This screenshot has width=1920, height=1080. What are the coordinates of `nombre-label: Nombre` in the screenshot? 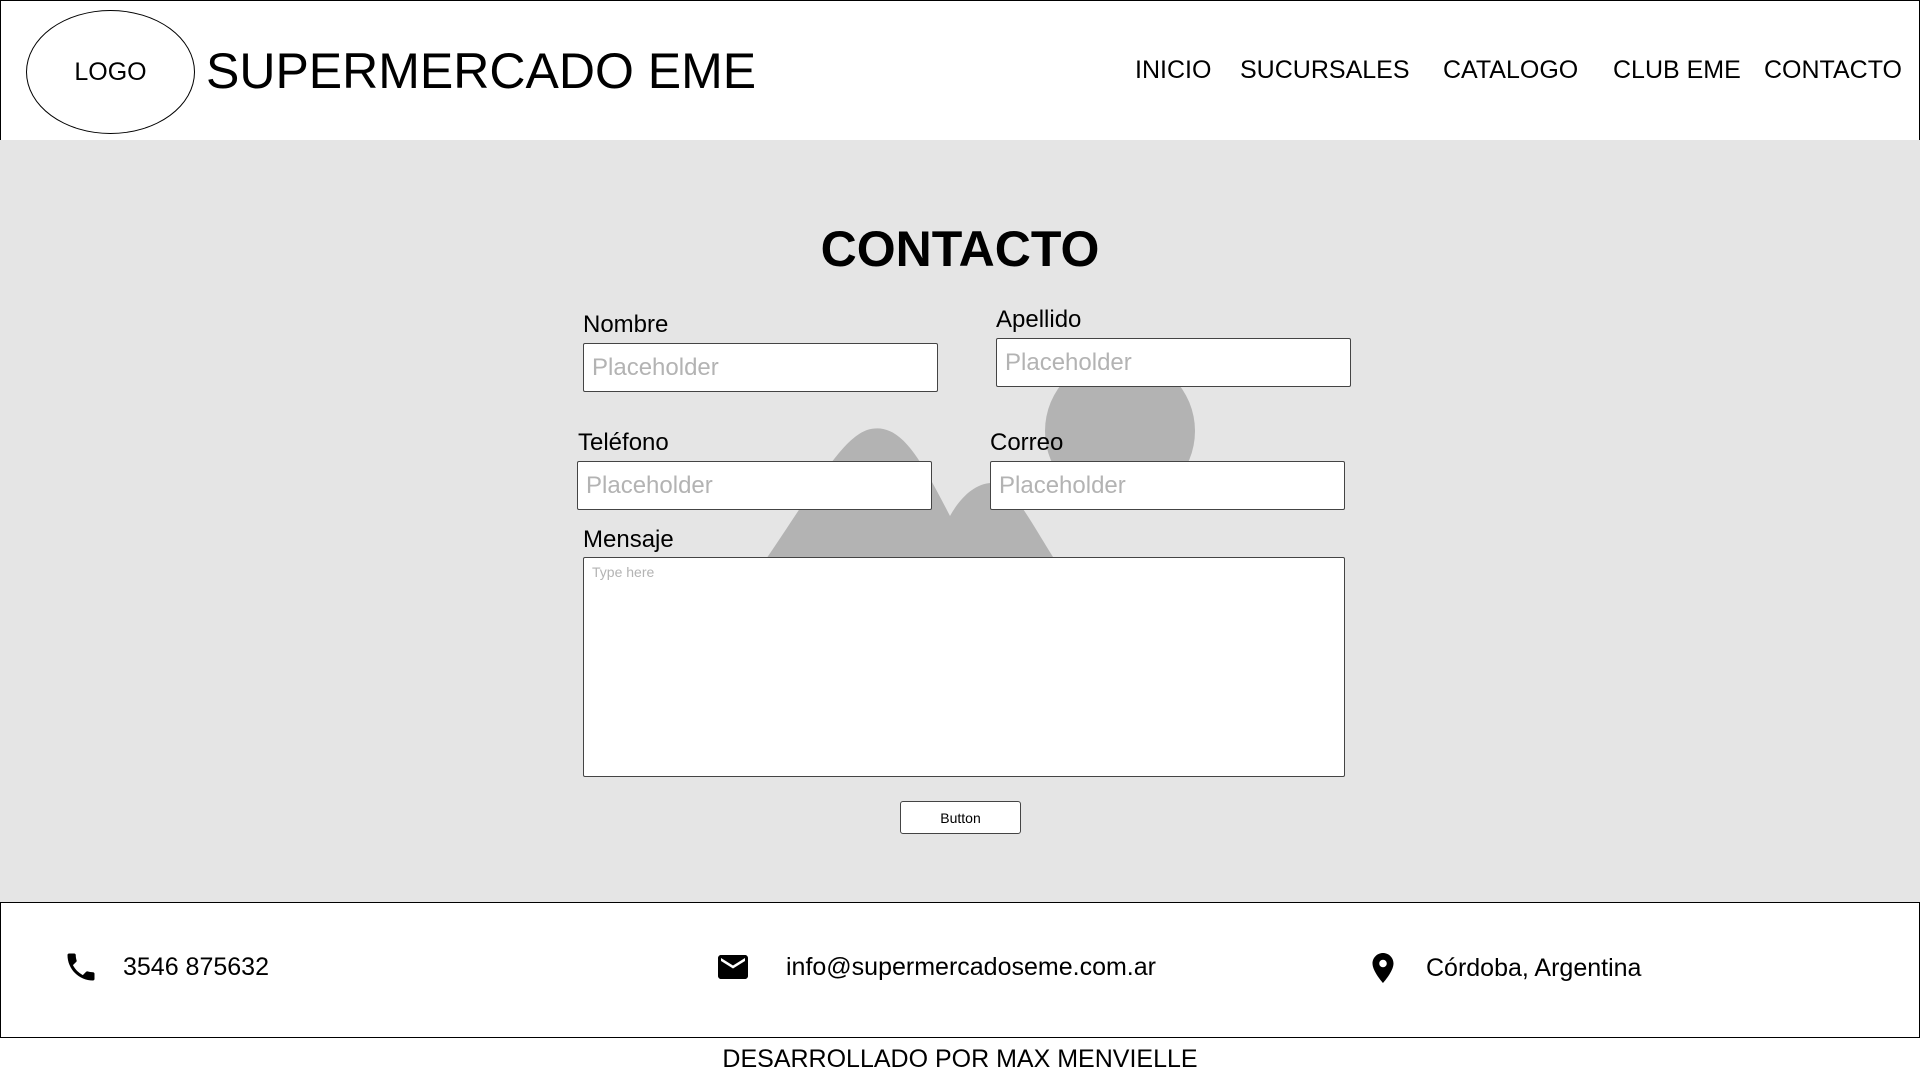 It's located at (626, 324).